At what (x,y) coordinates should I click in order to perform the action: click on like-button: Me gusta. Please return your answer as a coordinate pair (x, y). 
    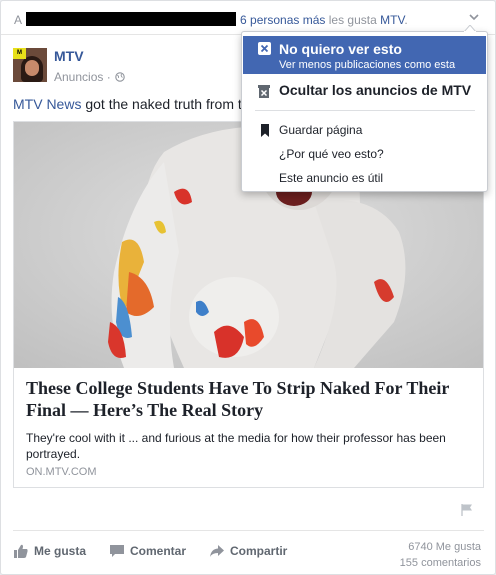
    Looking at the image, I should click on (53, 551).